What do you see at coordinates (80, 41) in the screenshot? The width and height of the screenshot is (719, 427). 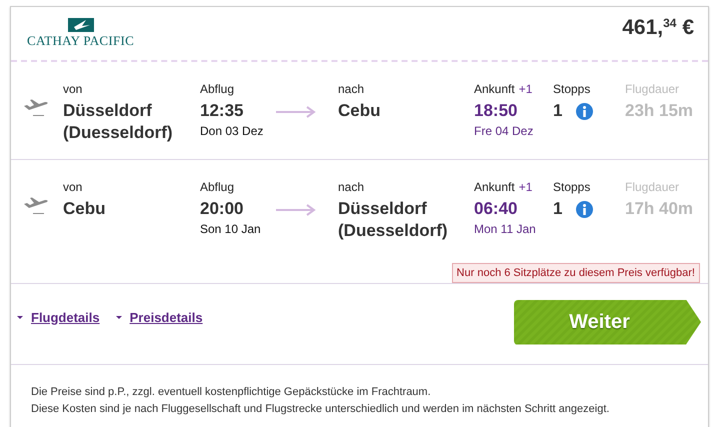 I see `airline-name: CATHAY PACIFIC` at bounding box center [80, 41].